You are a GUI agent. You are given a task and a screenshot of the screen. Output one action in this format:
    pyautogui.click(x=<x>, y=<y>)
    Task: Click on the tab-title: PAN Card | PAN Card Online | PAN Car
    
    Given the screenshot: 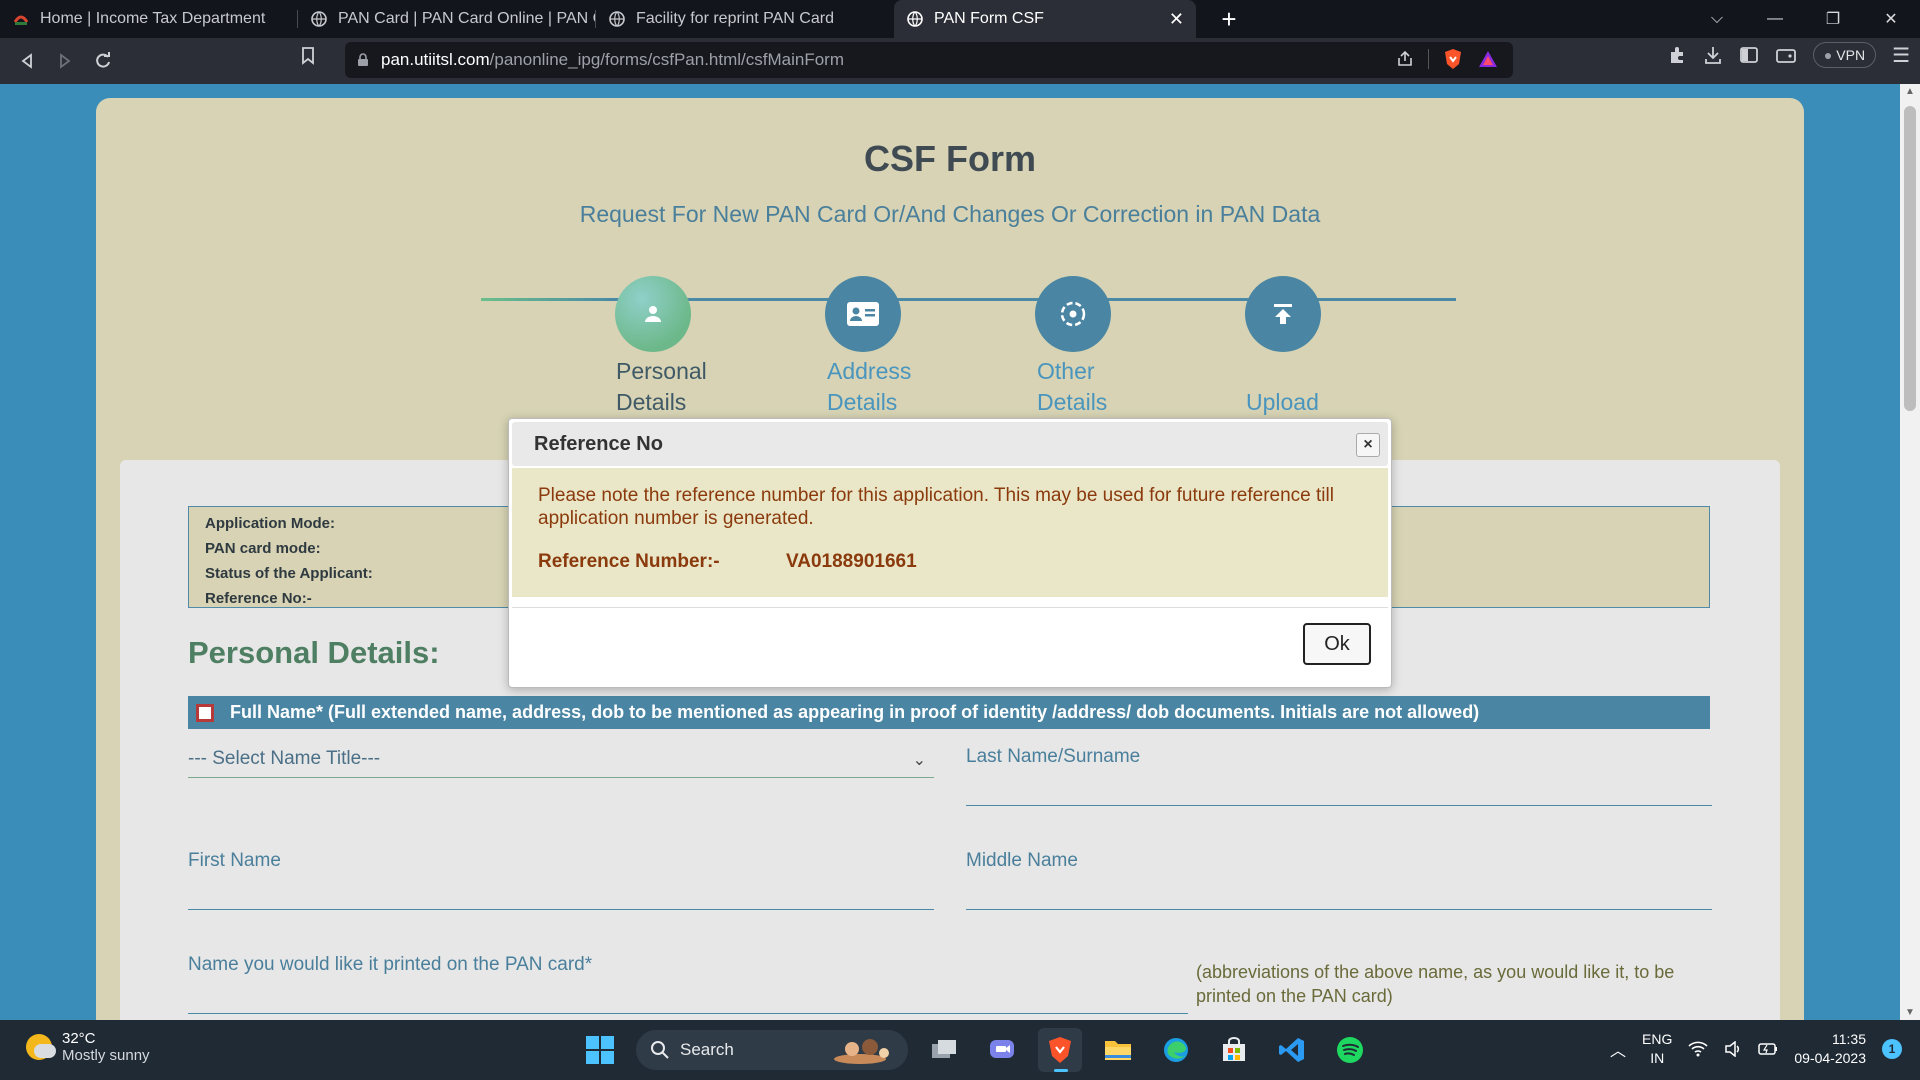 What is the action you would take?
    pyautogui.click(x=467, y=18)
    